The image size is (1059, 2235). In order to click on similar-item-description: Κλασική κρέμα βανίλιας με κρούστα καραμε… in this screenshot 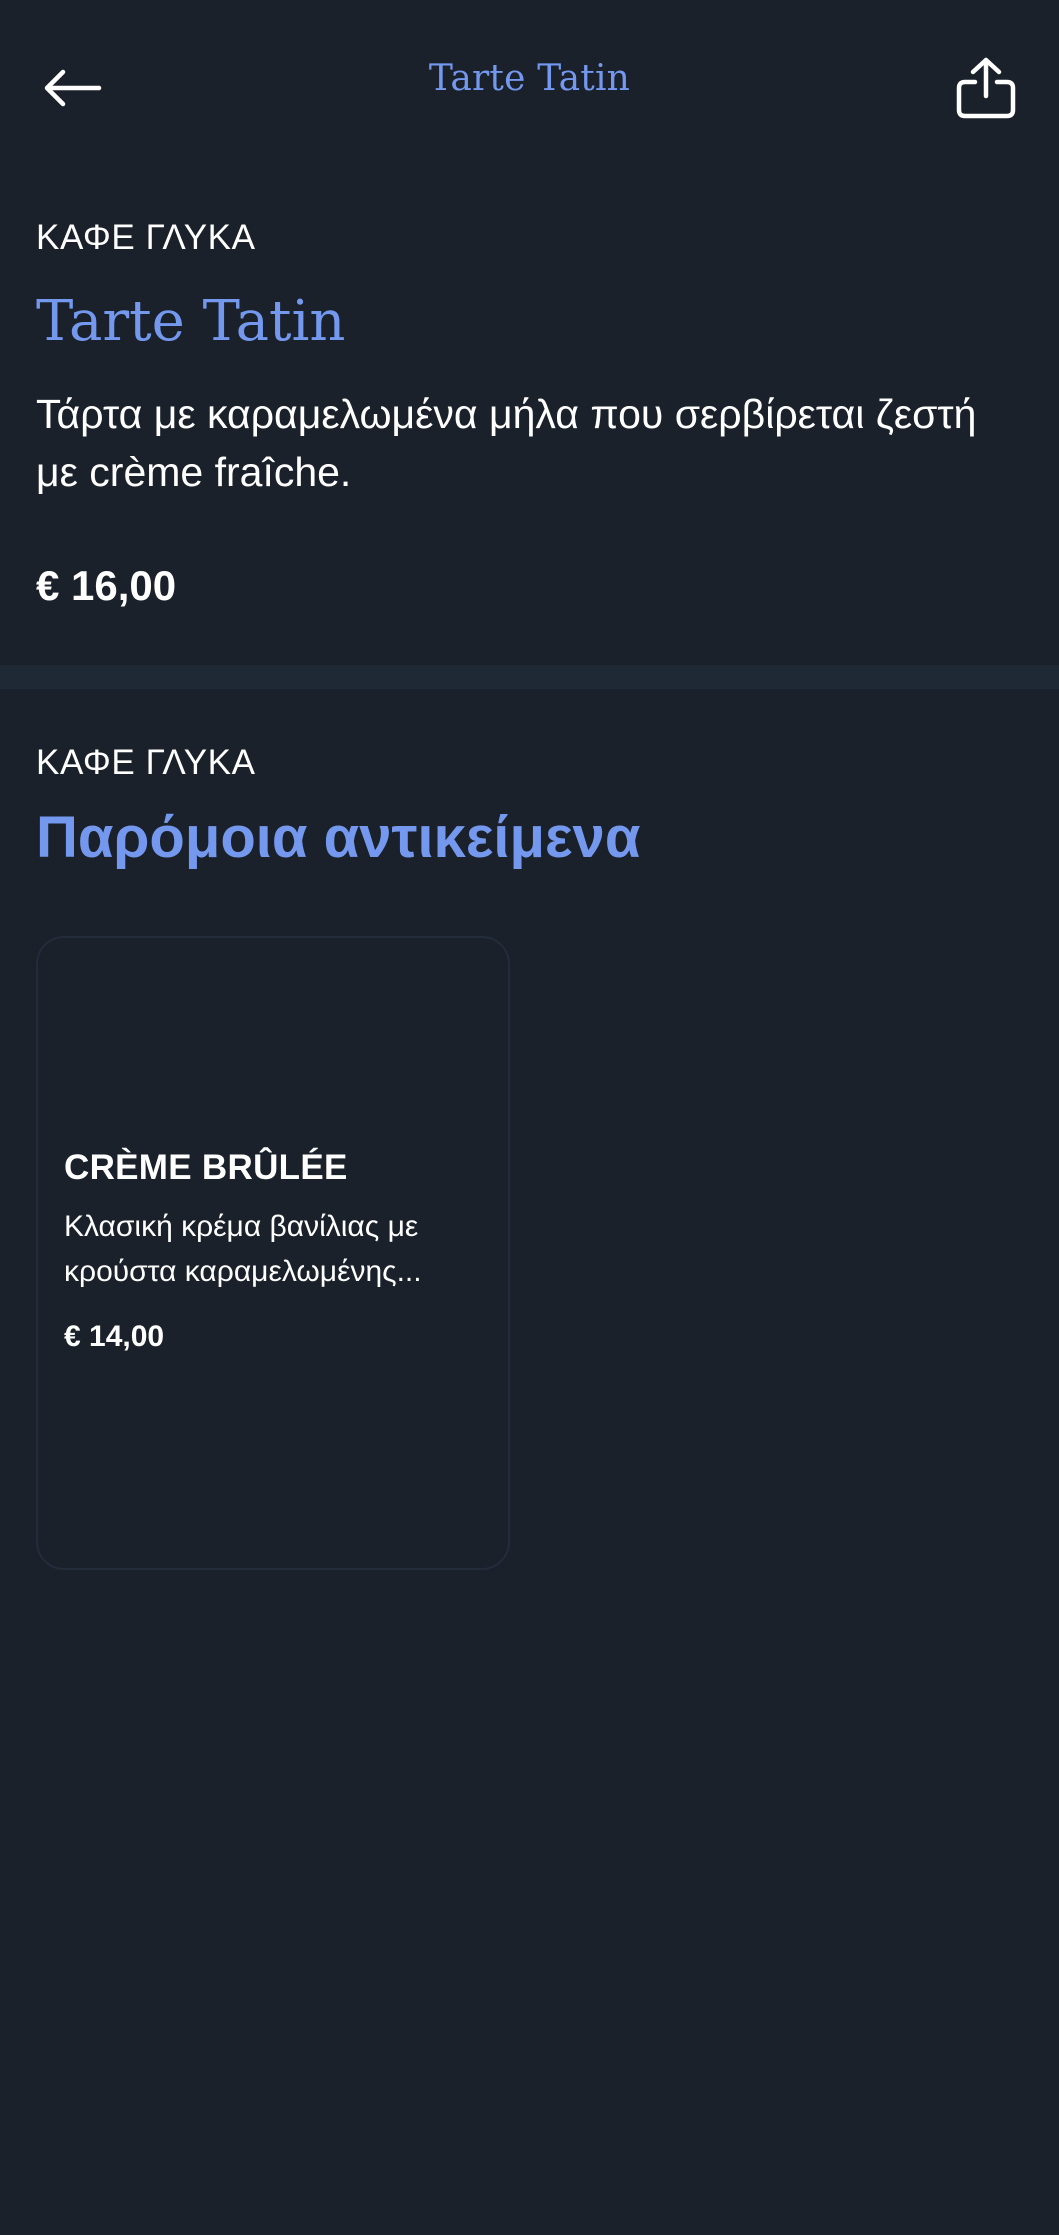, I will do `click(243, 1249)`.